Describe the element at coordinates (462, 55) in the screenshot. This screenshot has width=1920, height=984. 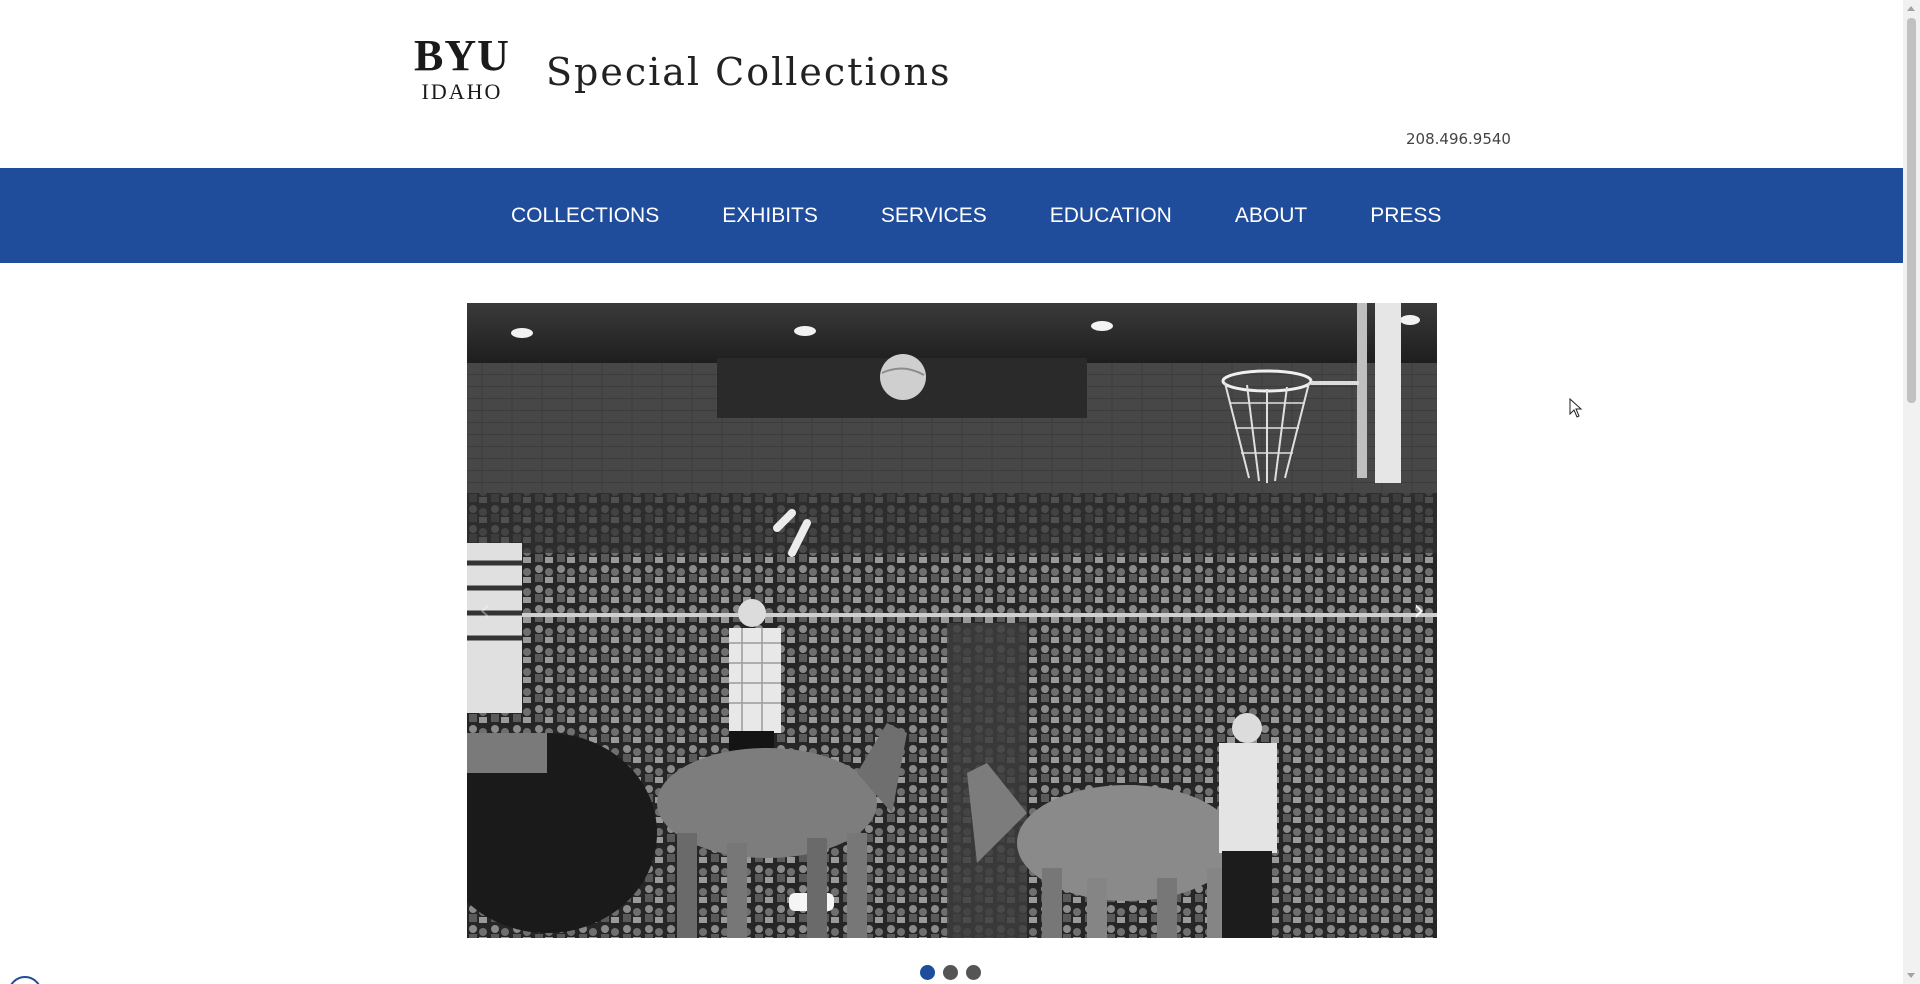
I see `logo-byu-text: BYU` at that location.